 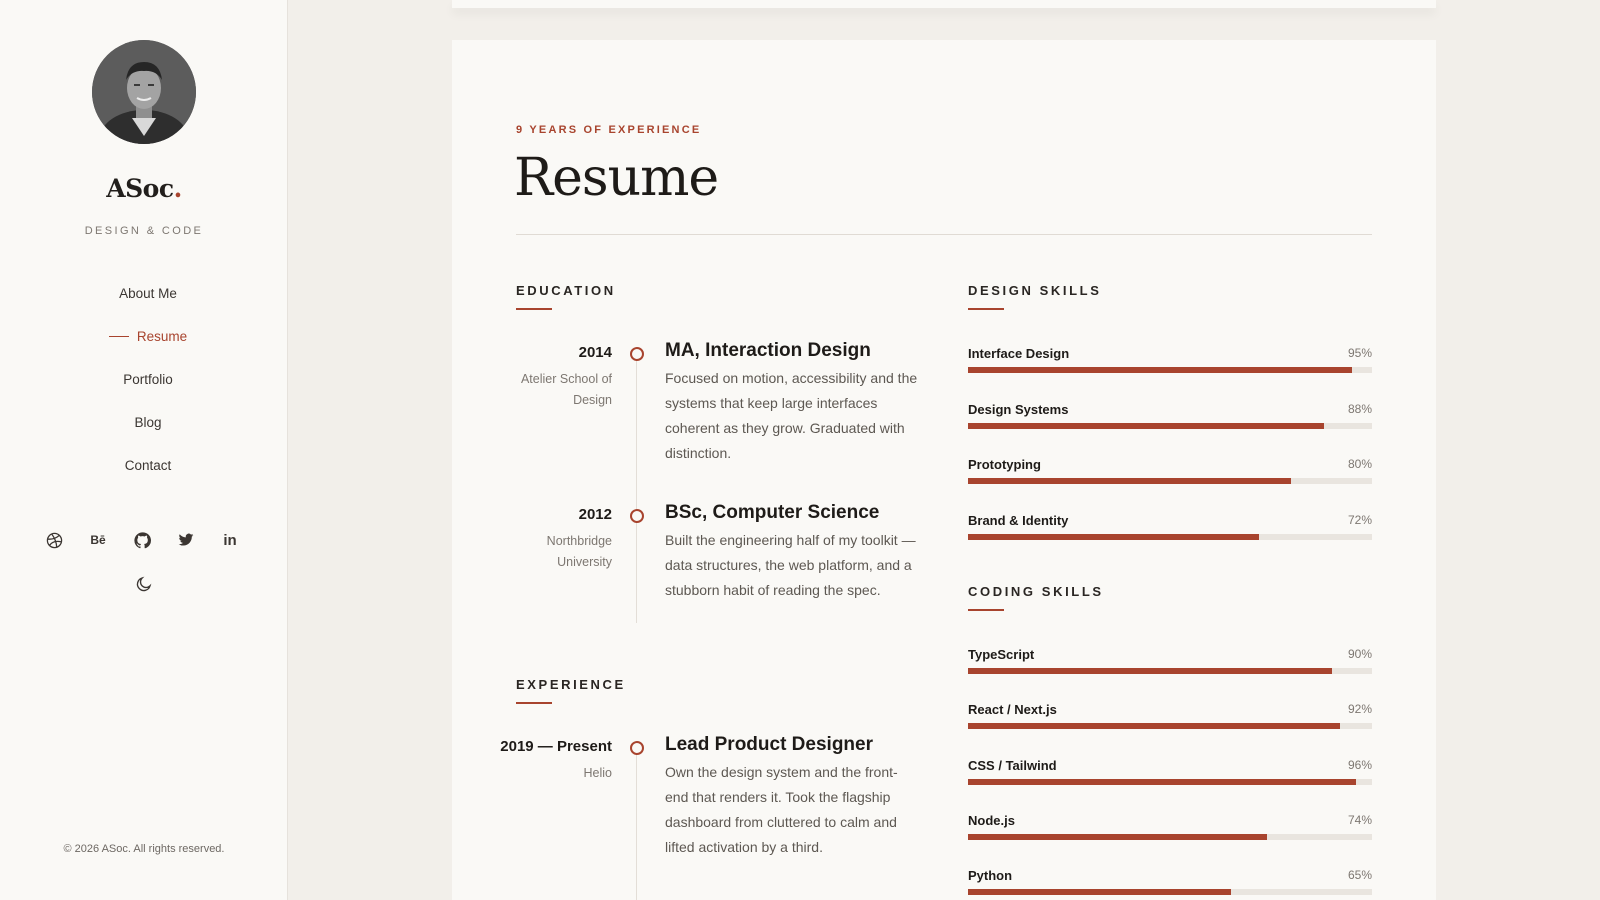 I want to click on design-skills-heading-label: DESIGN SKILLS, so click(x=1035, y=290).